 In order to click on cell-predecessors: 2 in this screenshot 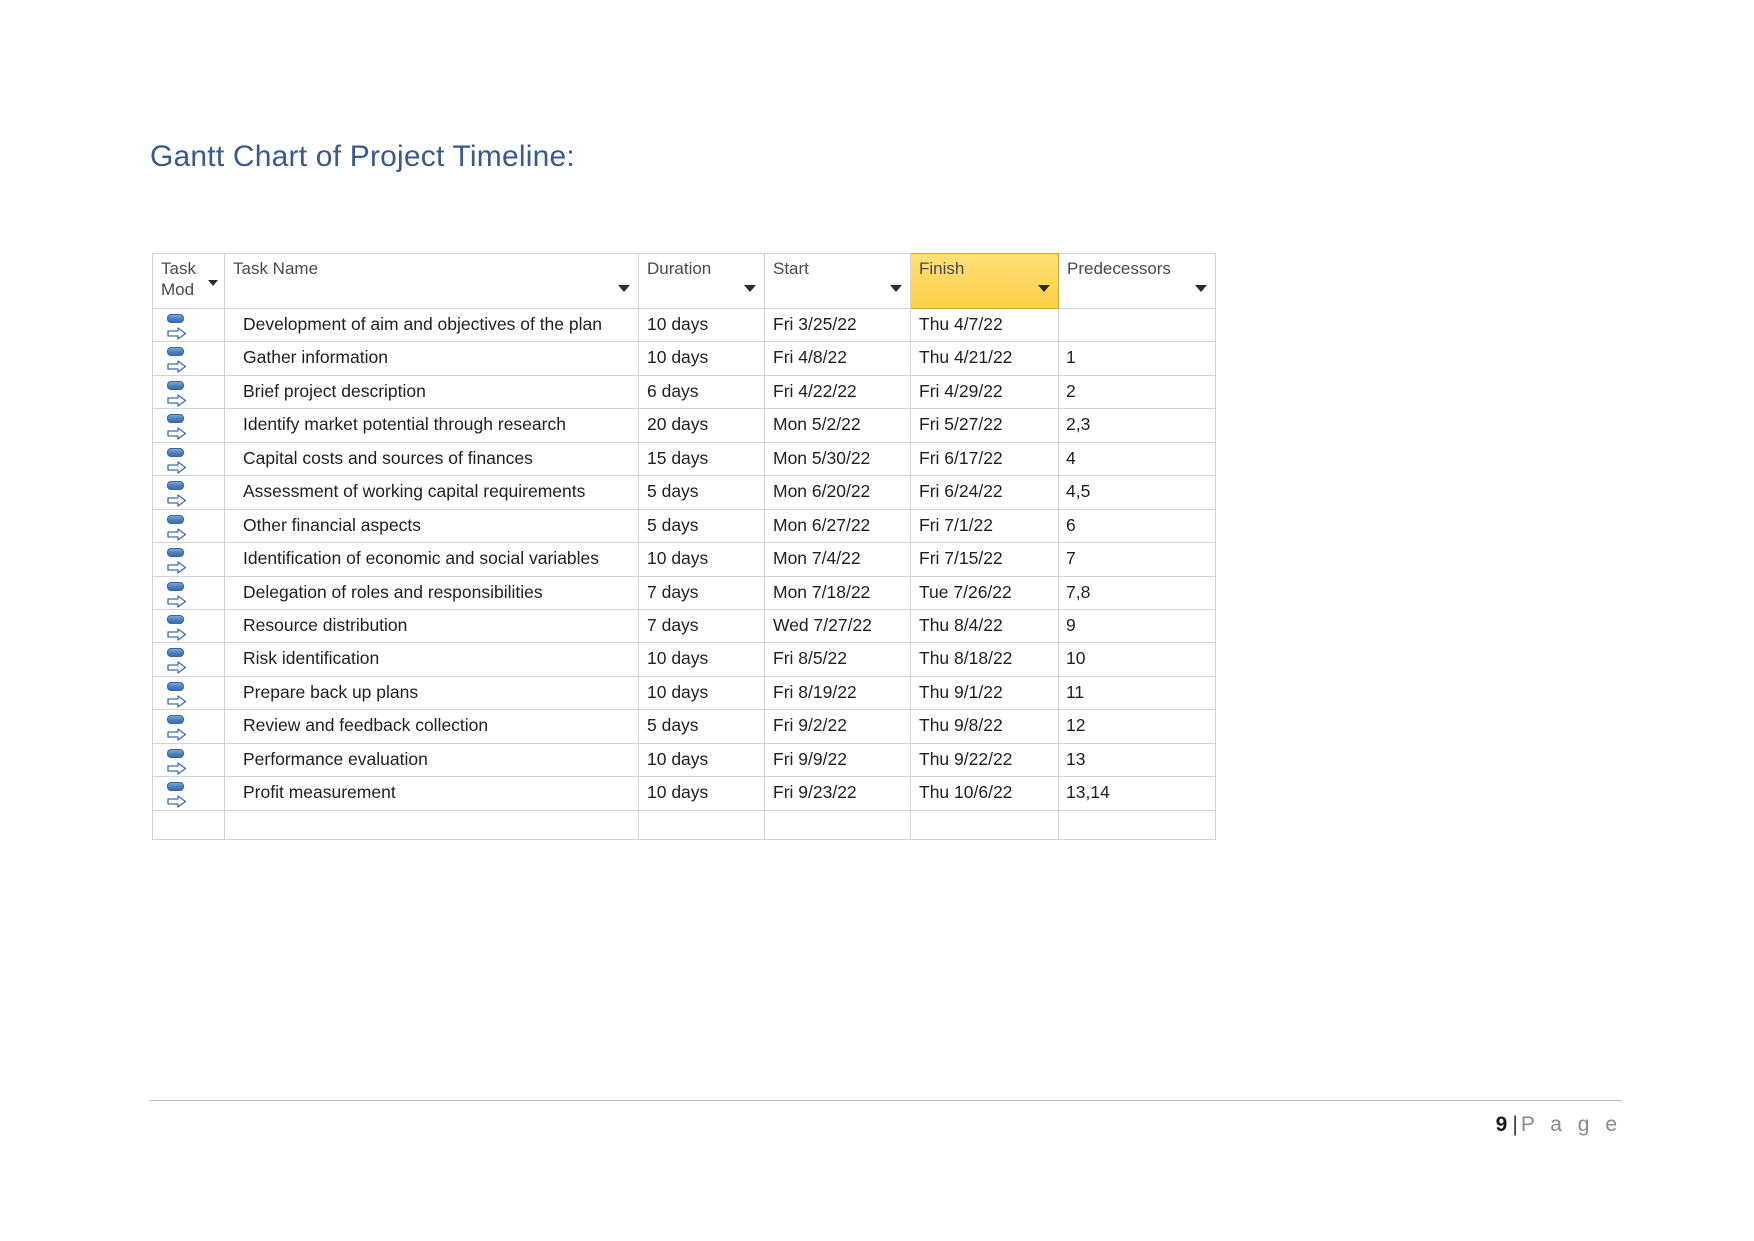, I will do `click(1137, 392)`.